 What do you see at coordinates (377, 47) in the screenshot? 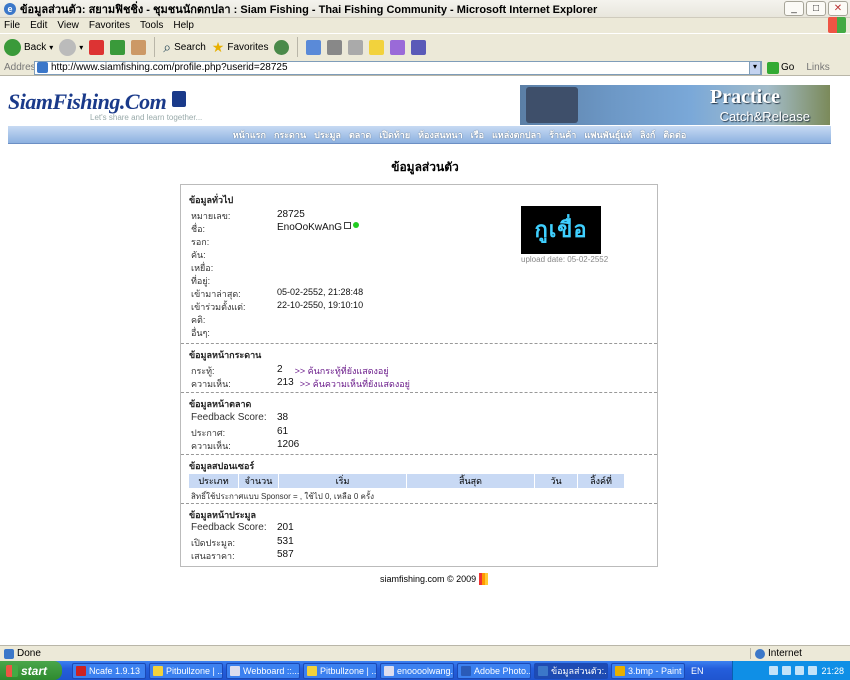
I see `discuss-icon` at bounding box center [377, 47].